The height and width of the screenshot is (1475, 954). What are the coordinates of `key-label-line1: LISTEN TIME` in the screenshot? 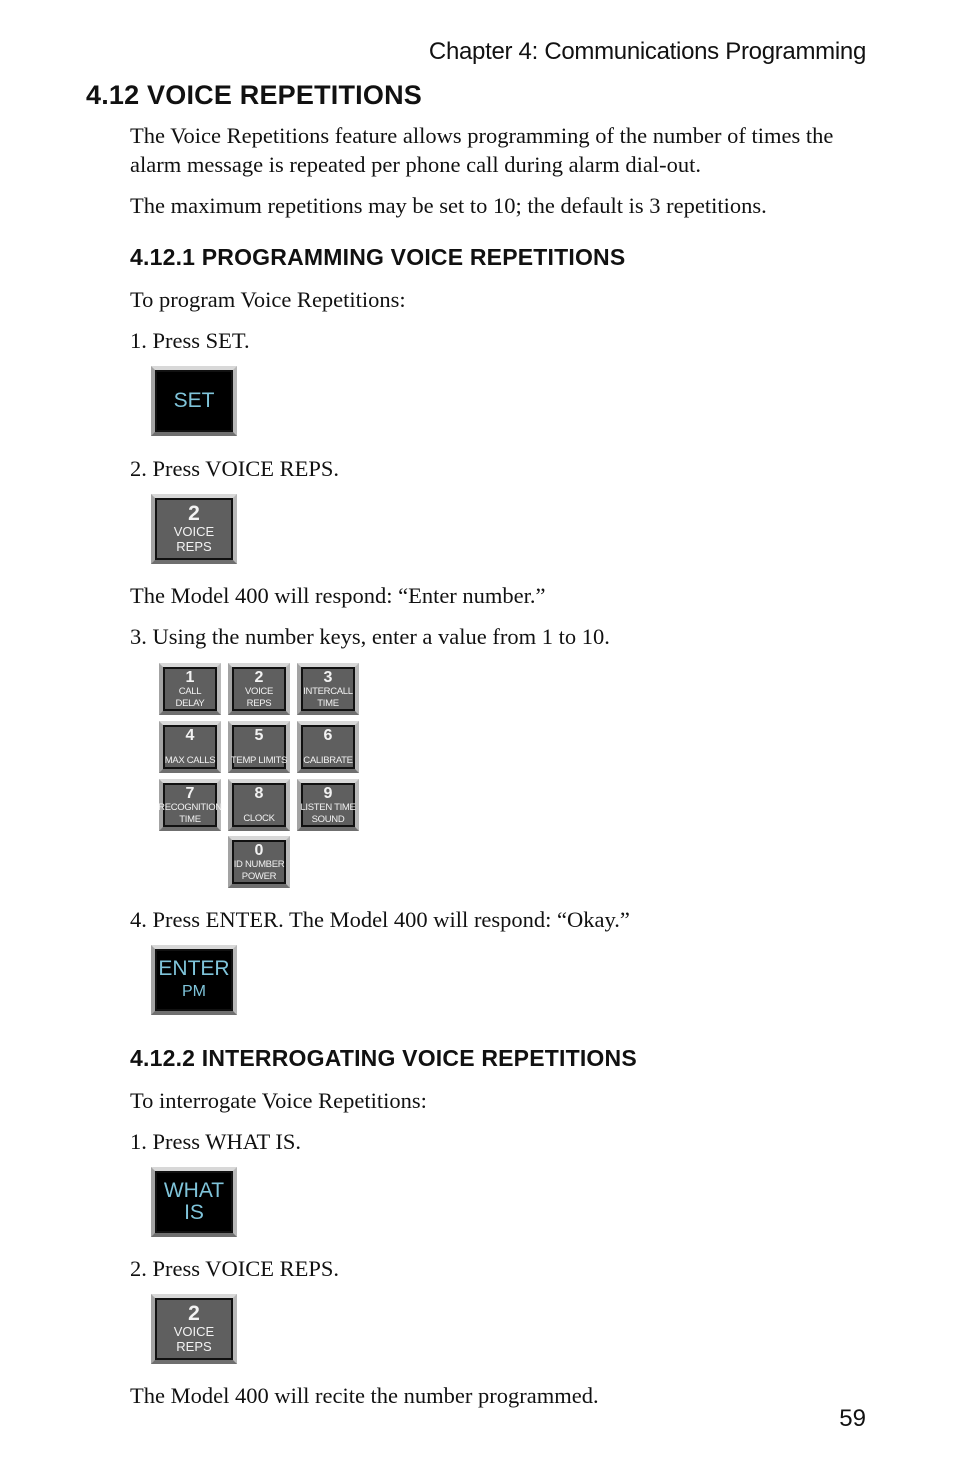 It's located at (328, 807).